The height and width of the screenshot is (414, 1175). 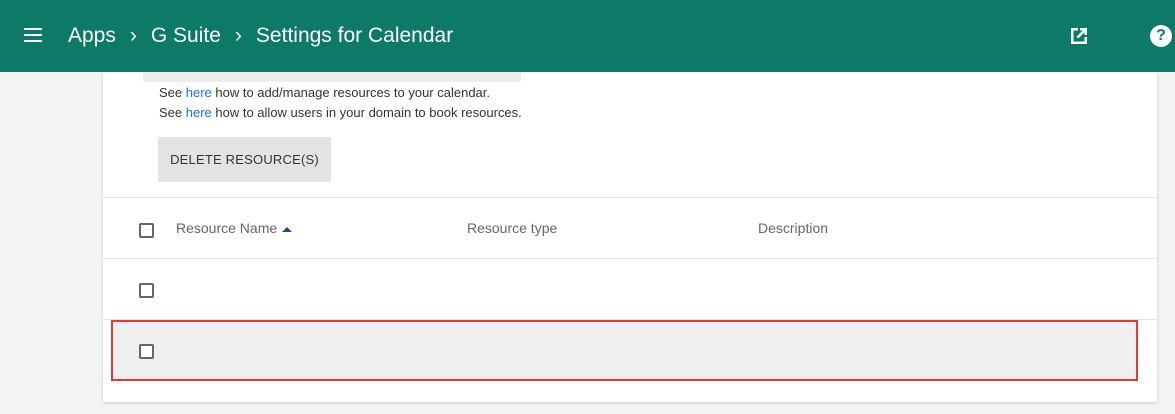 What do you see at coordinates (332, 77) in the screenshot?
I see `notice-banner` at bounding box center [332, 77].